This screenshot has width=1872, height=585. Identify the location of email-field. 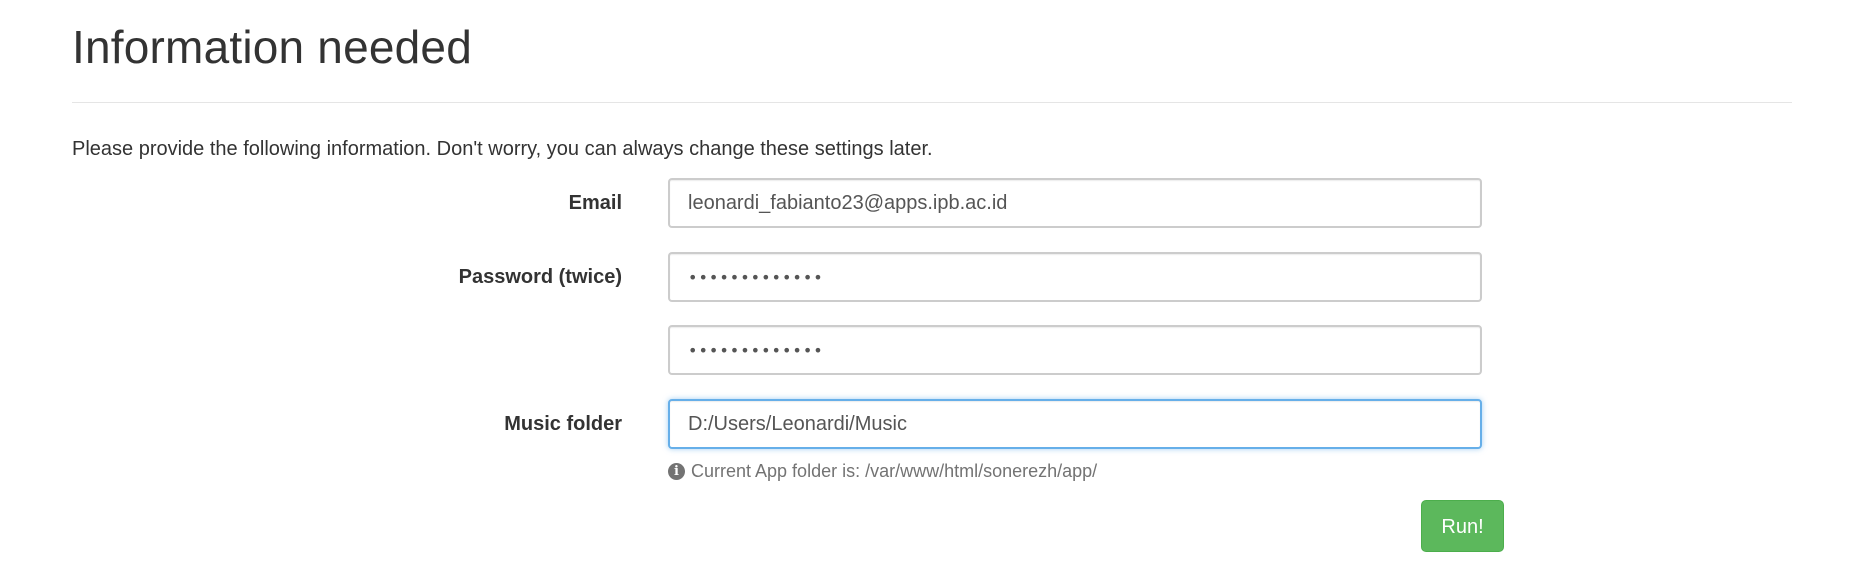
(1075, 203).